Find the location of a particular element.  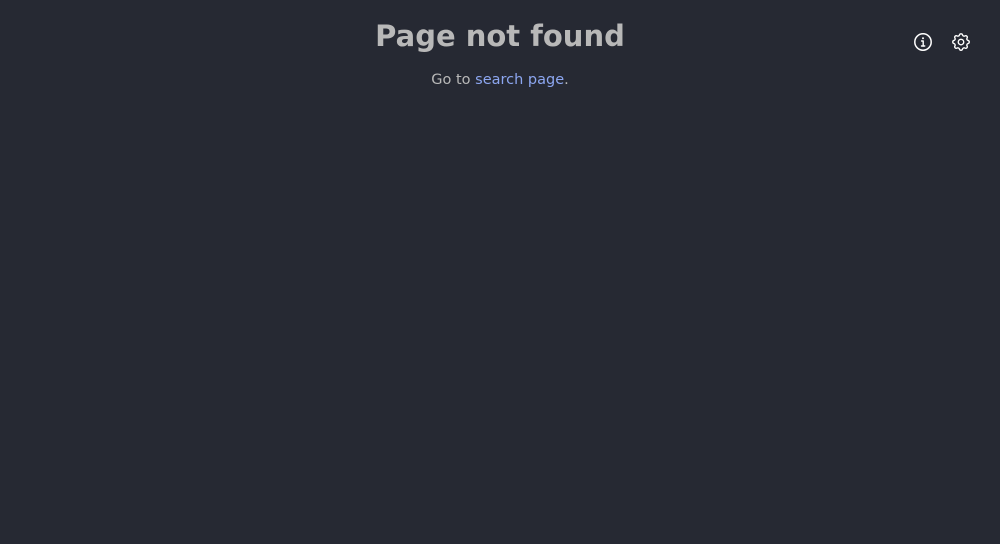

settings-button is located at coordinates (961, 42).